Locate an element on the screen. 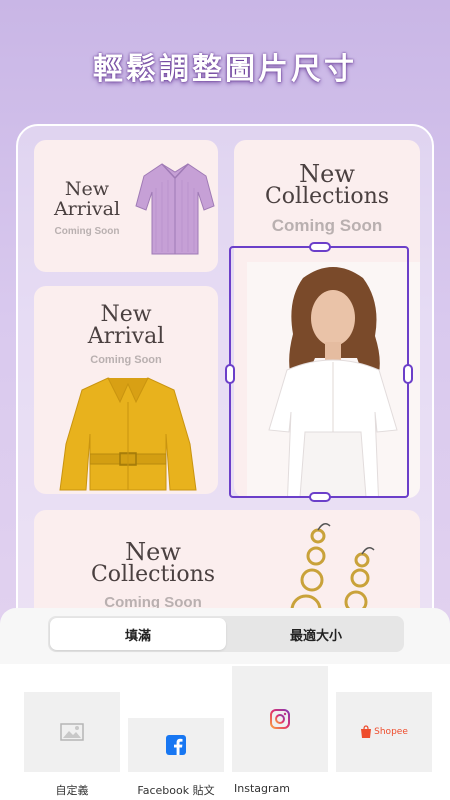 This screenshot has height=800, width=450. image-selection-frame is located at coordinates (319, 372).